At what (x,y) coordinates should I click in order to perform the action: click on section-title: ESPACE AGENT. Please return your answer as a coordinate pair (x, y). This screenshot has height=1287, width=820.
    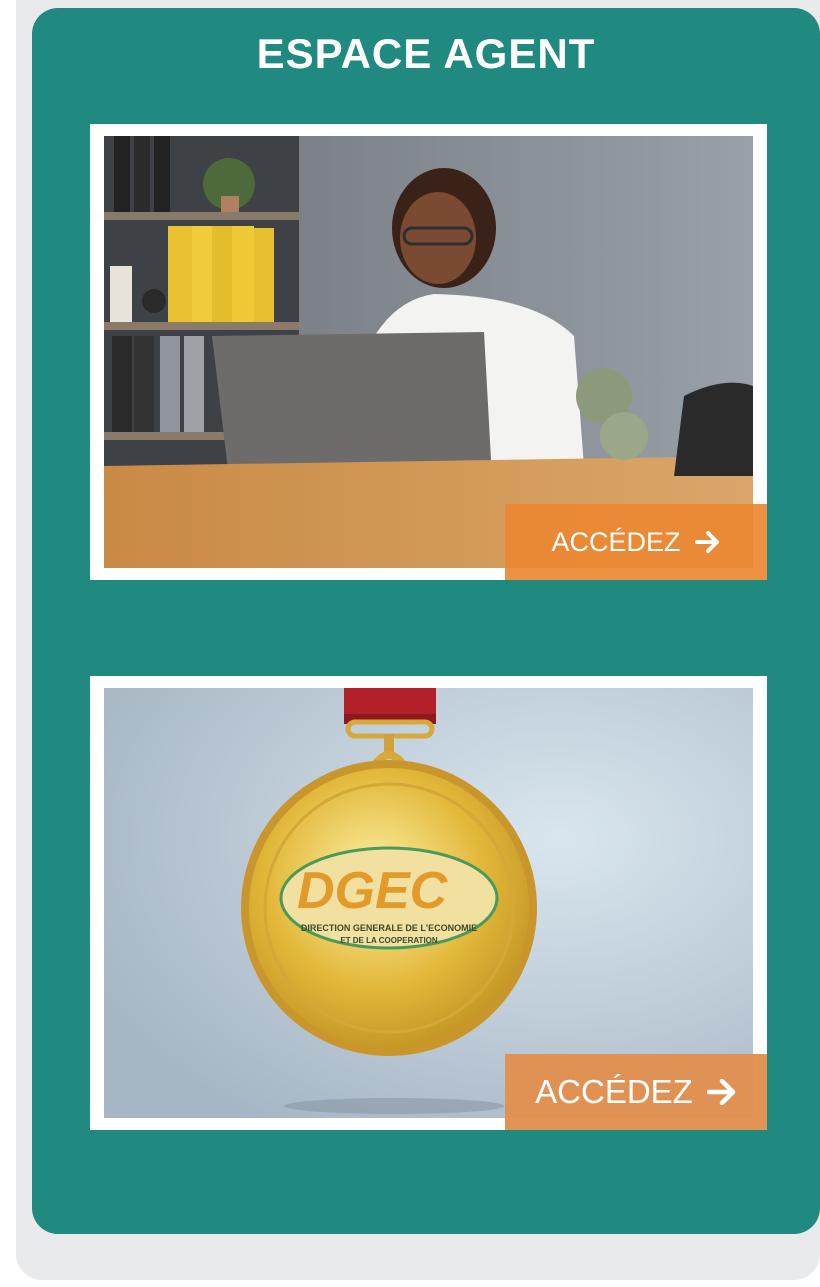
    Looking at the image, I should click on (426, 53).